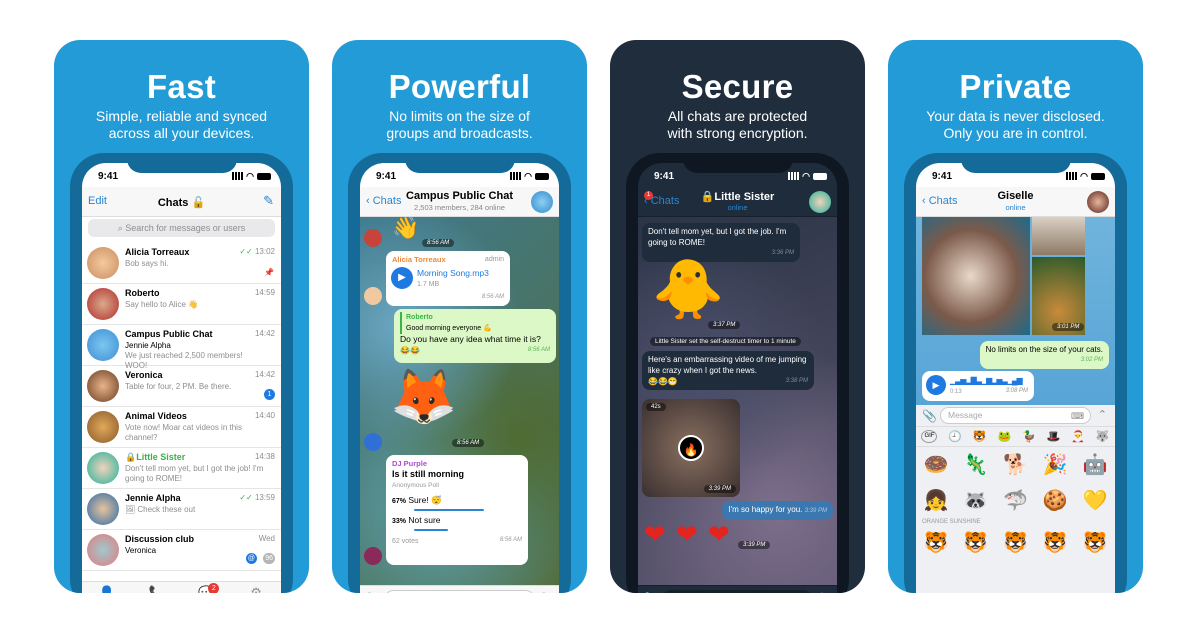  What do you see at coordinates (707, 197) in the screenshot?
I see `lock-icon: 🔒` at bounding box center [707, 197].